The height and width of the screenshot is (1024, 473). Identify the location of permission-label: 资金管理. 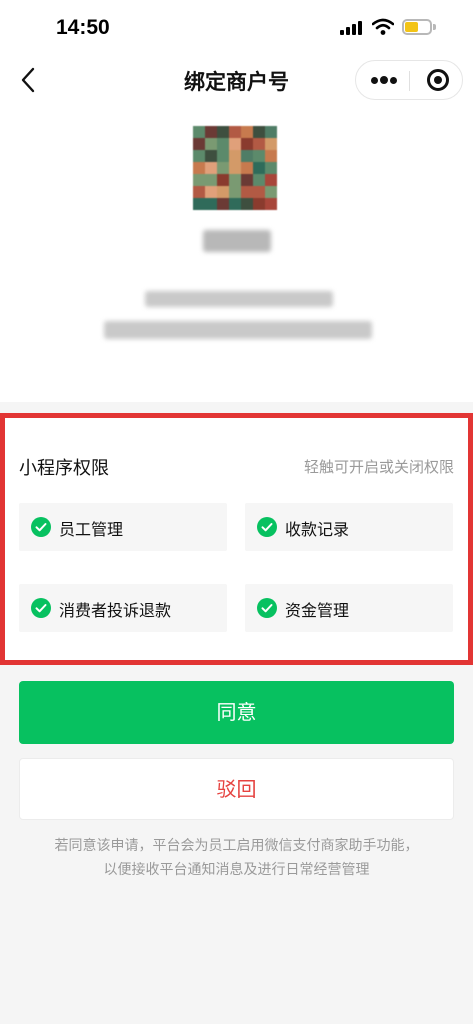
(317, 610).